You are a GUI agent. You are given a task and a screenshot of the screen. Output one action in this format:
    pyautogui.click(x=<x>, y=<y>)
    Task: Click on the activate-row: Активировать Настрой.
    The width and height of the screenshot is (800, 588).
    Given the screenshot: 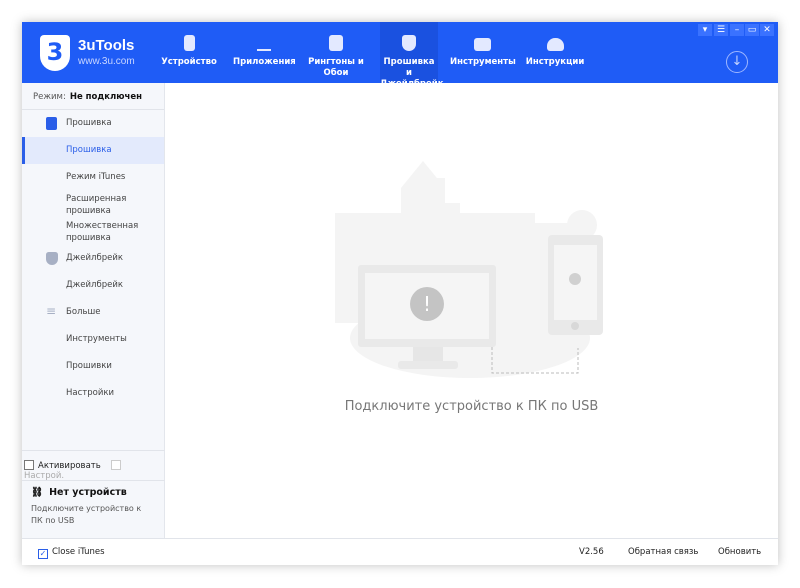 What is the action you would take?
    pyautogui.click(x=93, y=465)
    